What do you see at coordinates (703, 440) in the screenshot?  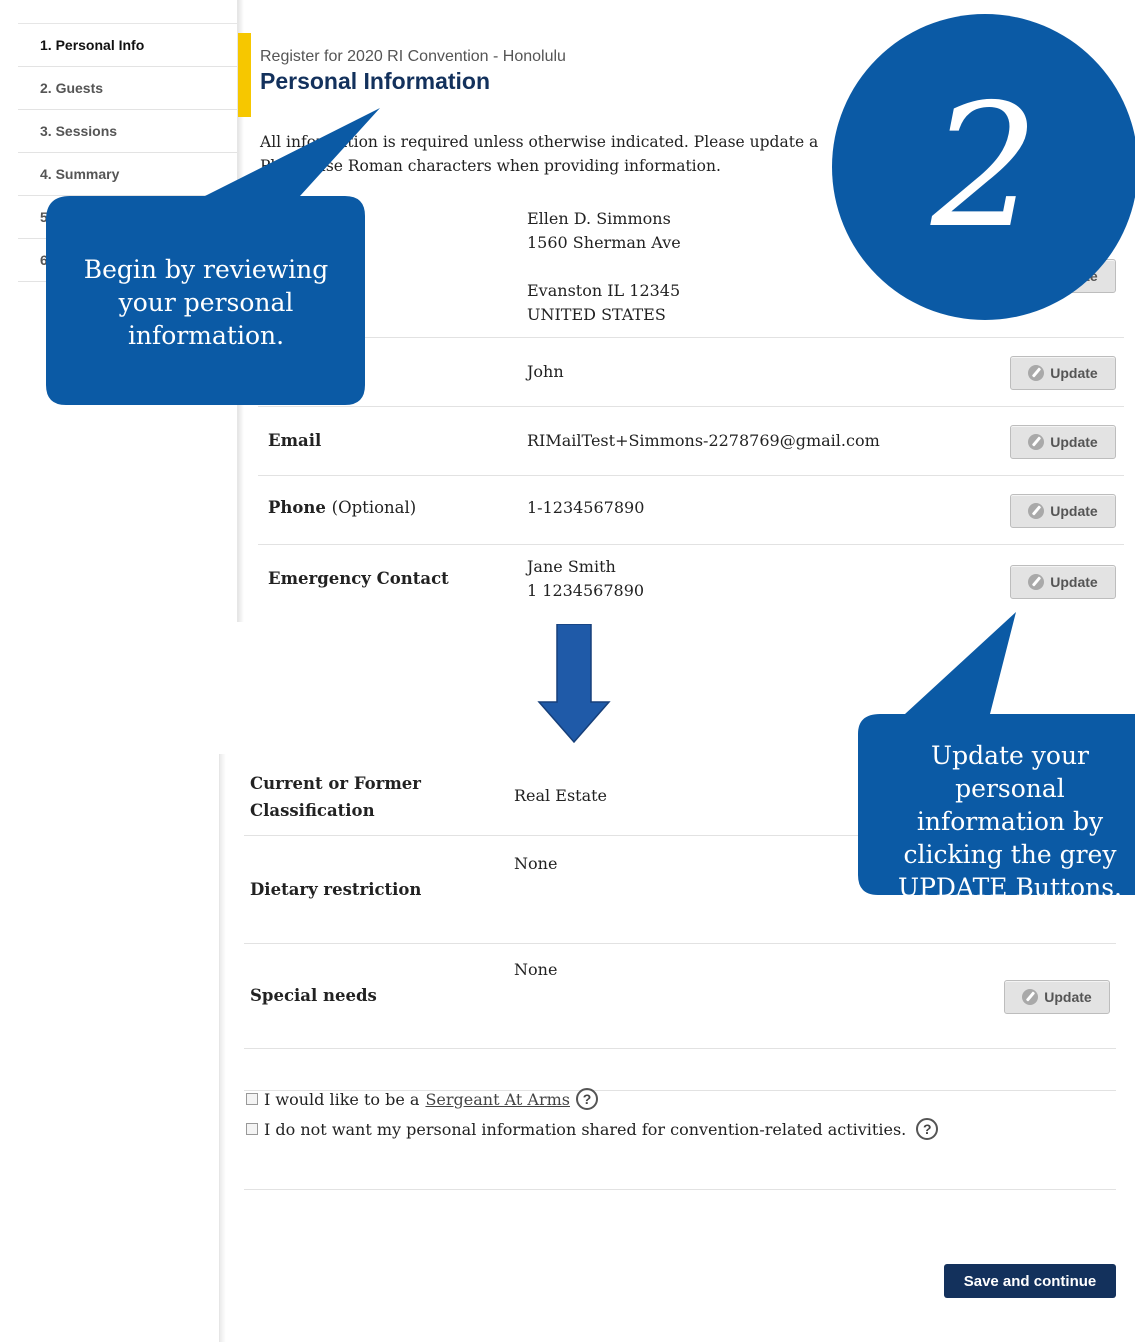 I see `email-value: RIMailTest+Simmons-2278769@gmail.com` at bounding box center [703, 440].